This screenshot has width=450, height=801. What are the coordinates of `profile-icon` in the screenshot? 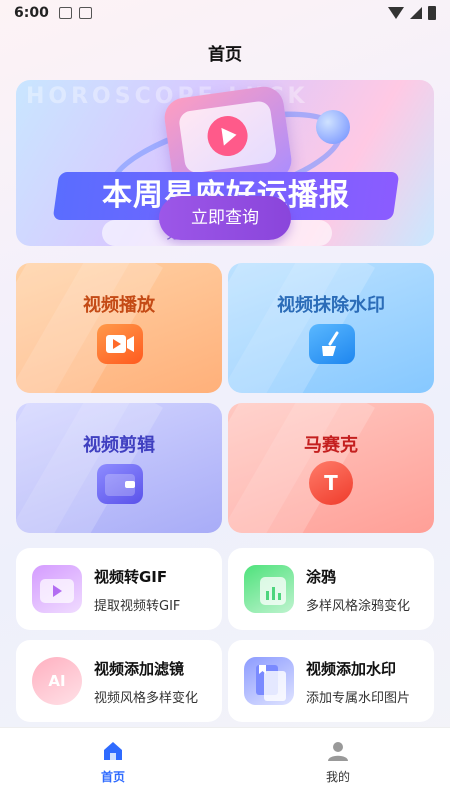 It's located at (338, 751).